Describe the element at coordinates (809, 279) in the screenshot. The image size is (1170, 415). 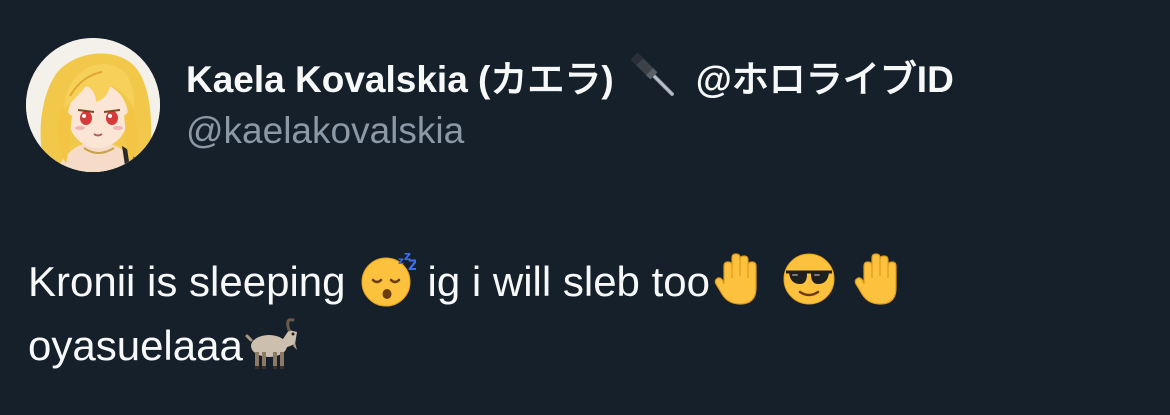
I see `sunglasses-face-icon` at that location.